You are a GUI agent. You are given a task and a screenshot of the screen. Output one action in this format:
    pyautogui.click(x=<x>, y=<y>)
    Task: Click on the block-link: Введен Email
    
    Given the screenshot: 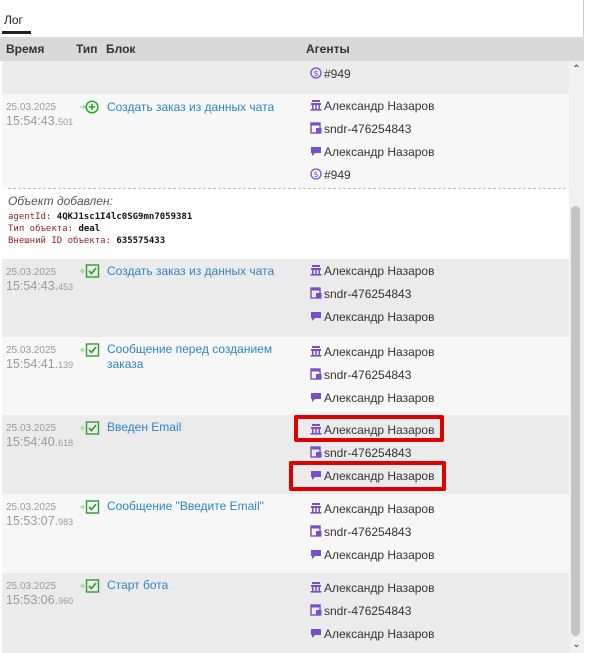 What is the action you would take?
    pyautogui.click(x=199, y=427)
    